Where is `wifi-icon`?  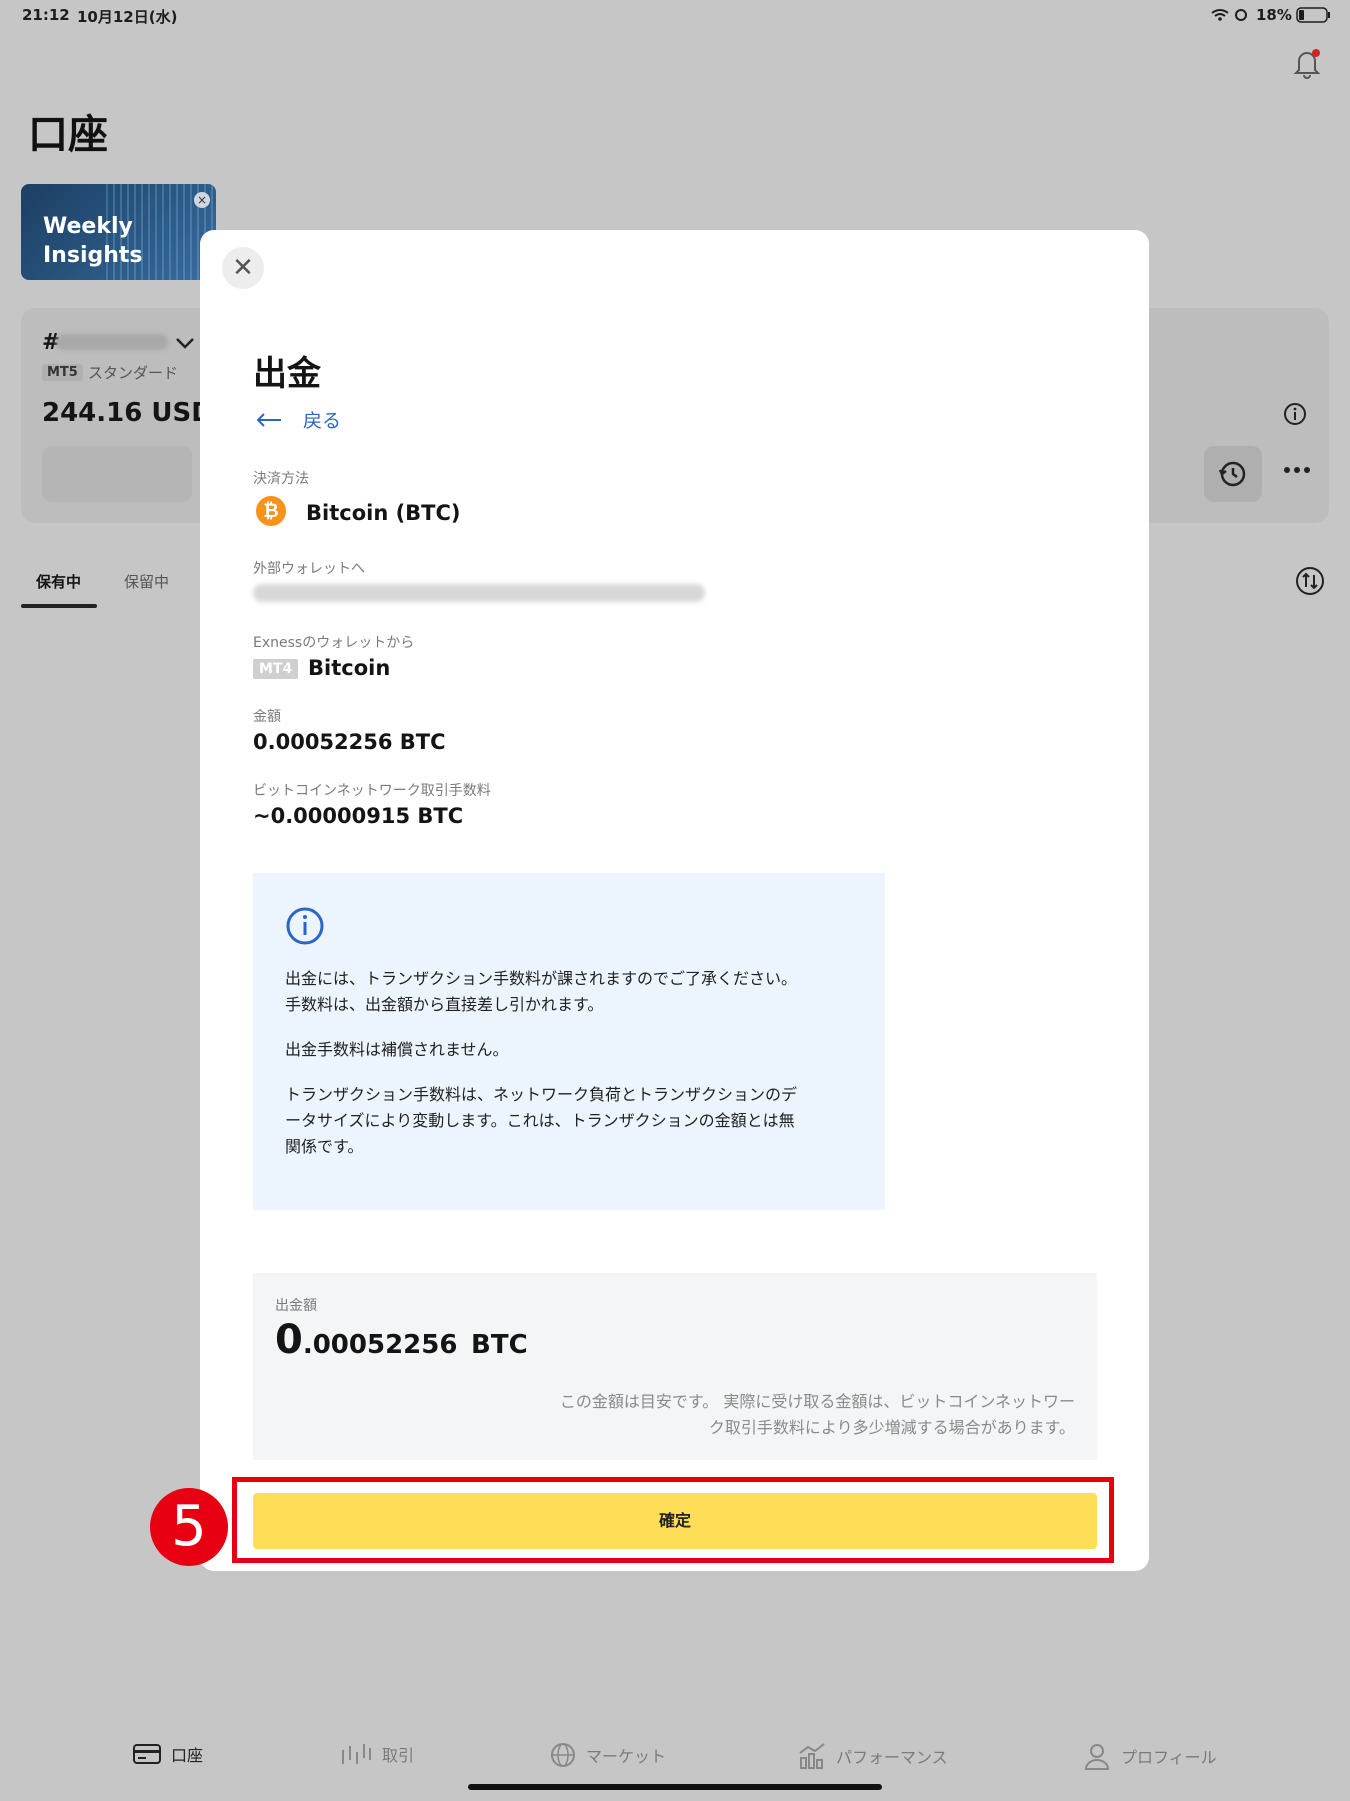 wifi-icon is located at coordinates (1229, 15).